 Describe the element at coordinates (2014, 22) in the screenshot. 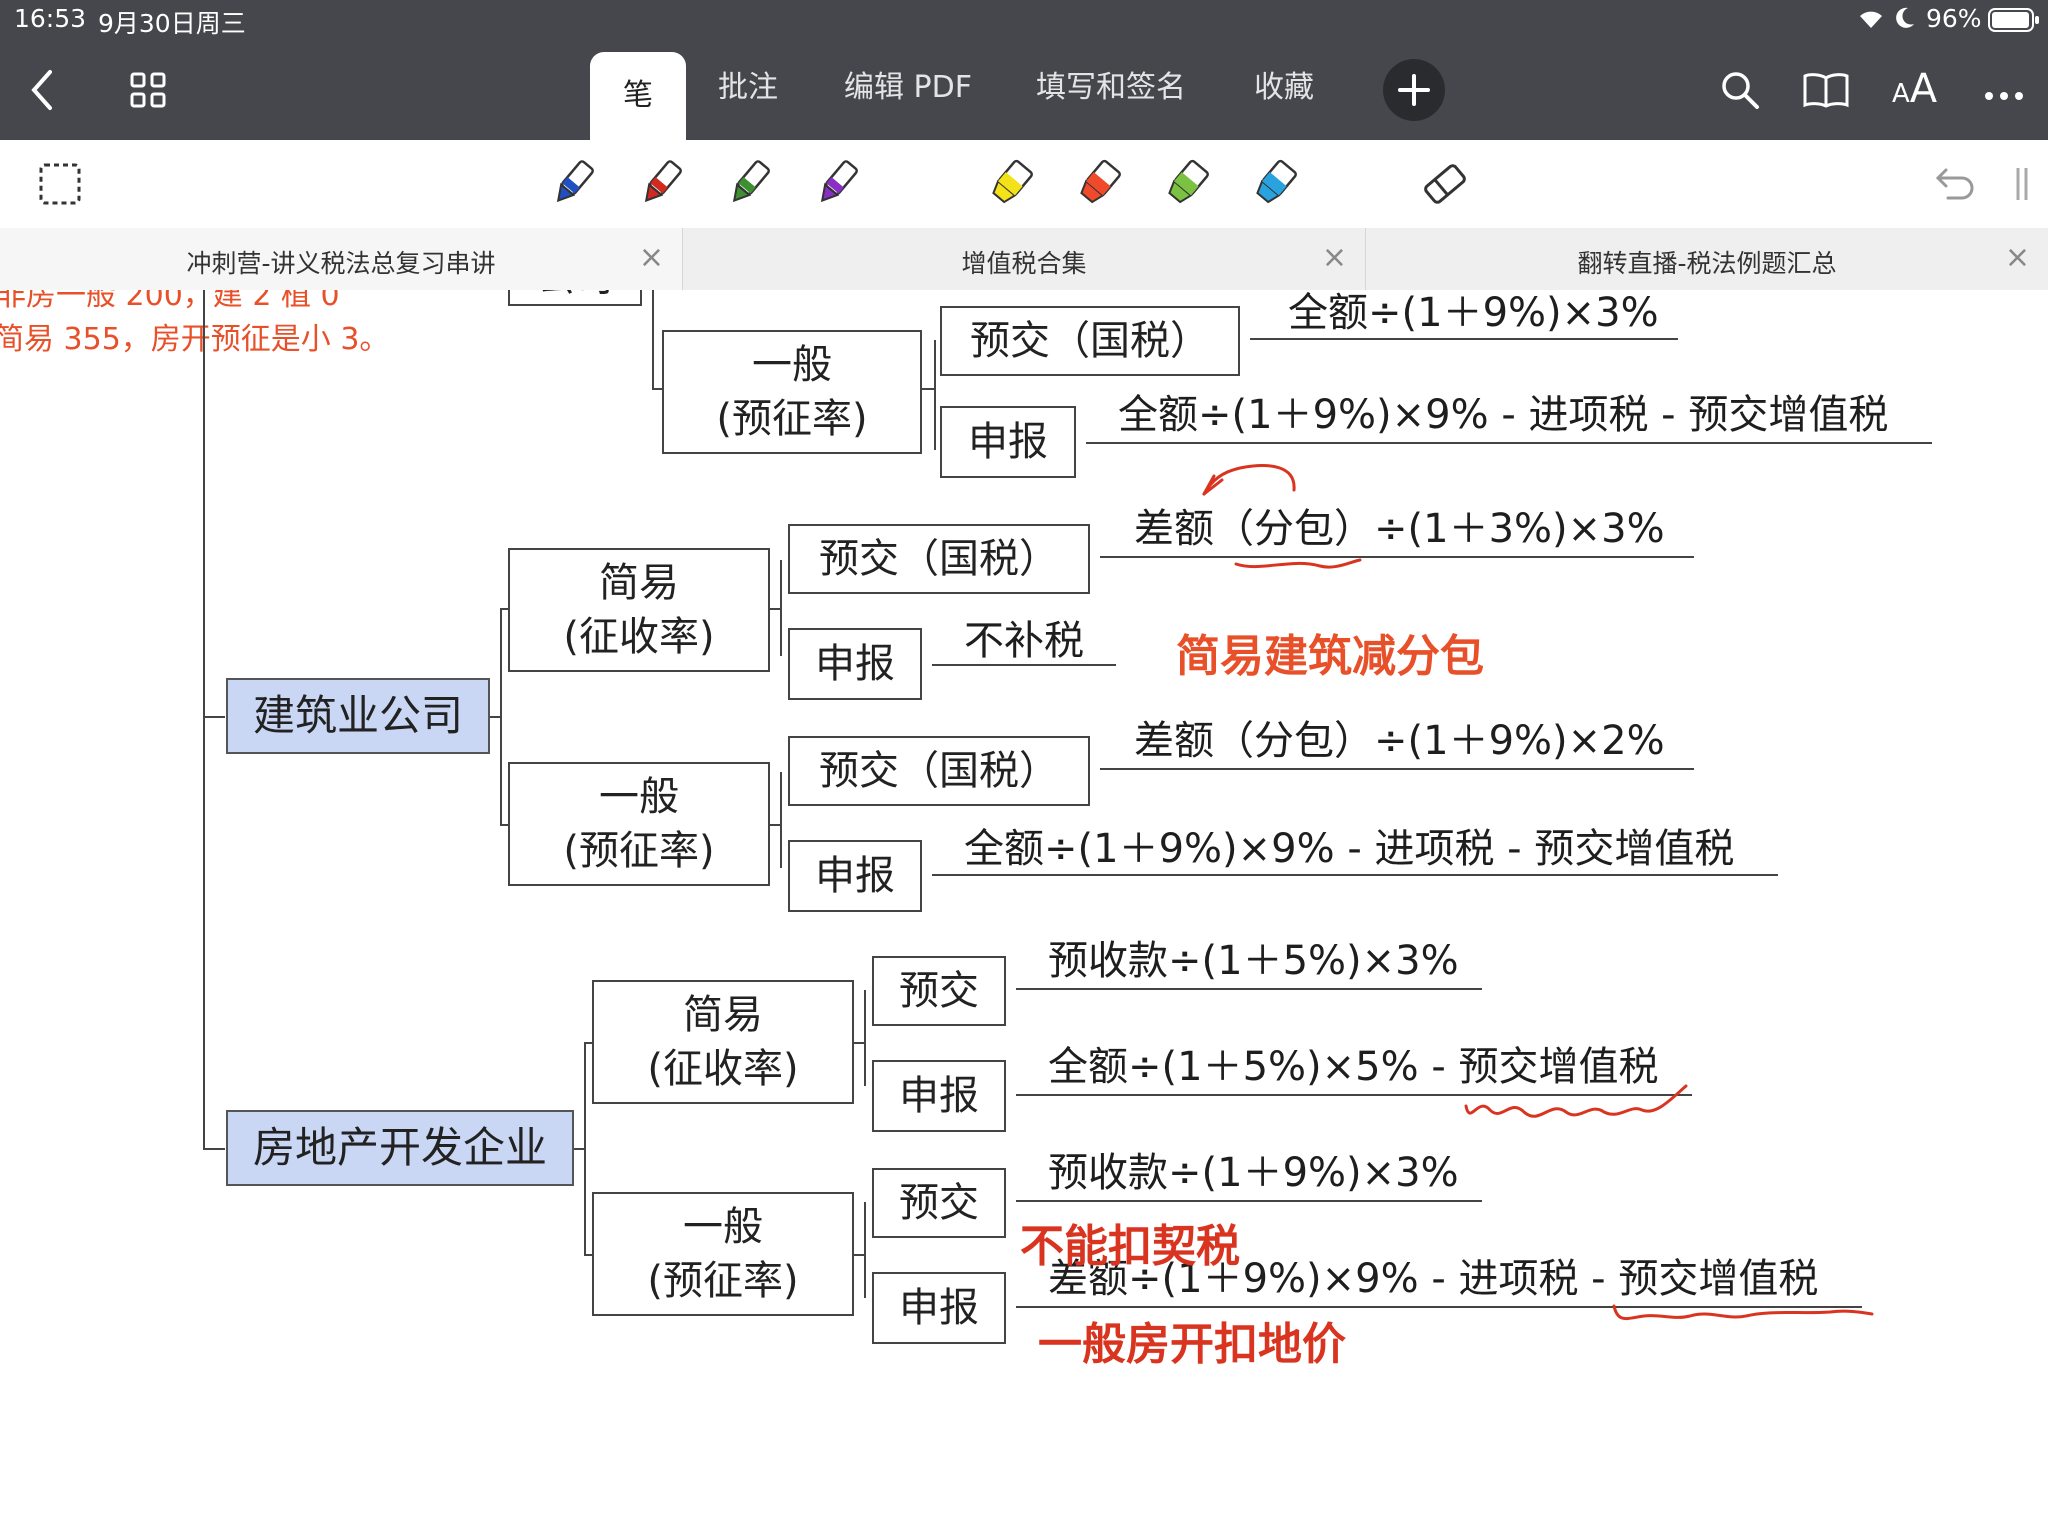

I see `battery-icon` at that location.